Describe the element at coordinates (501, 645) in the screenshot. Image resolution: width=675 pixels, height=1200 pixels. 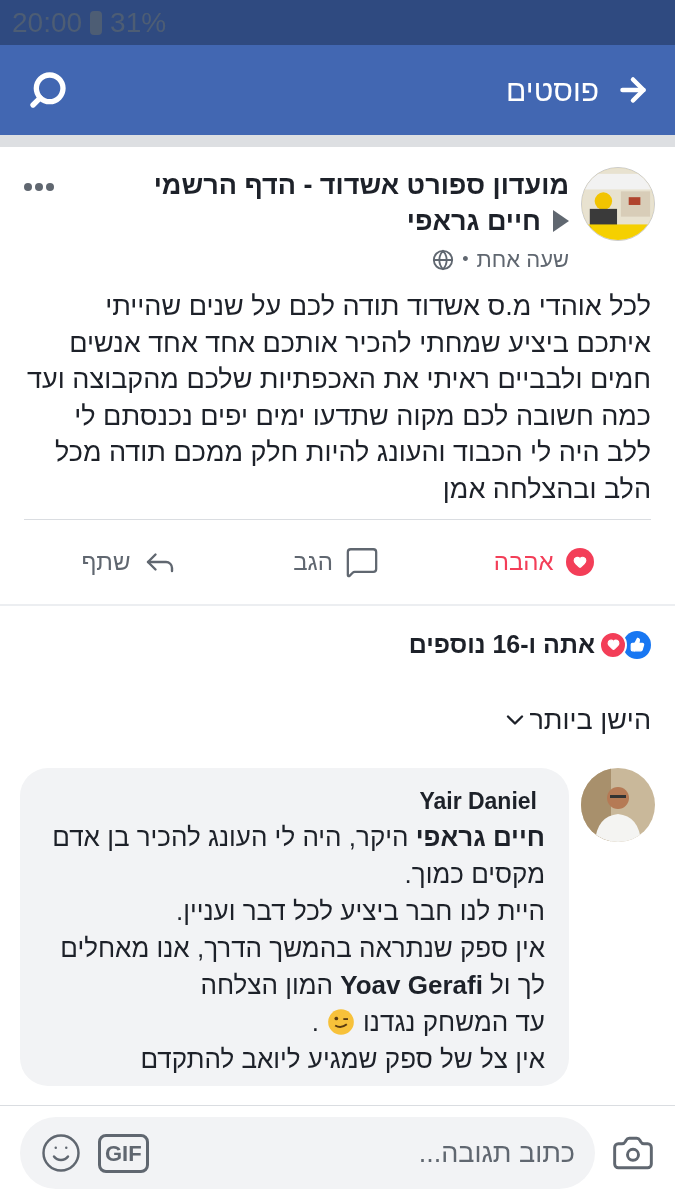
I see `reactions-summary: אתה ו-16 נוספים` at that location.